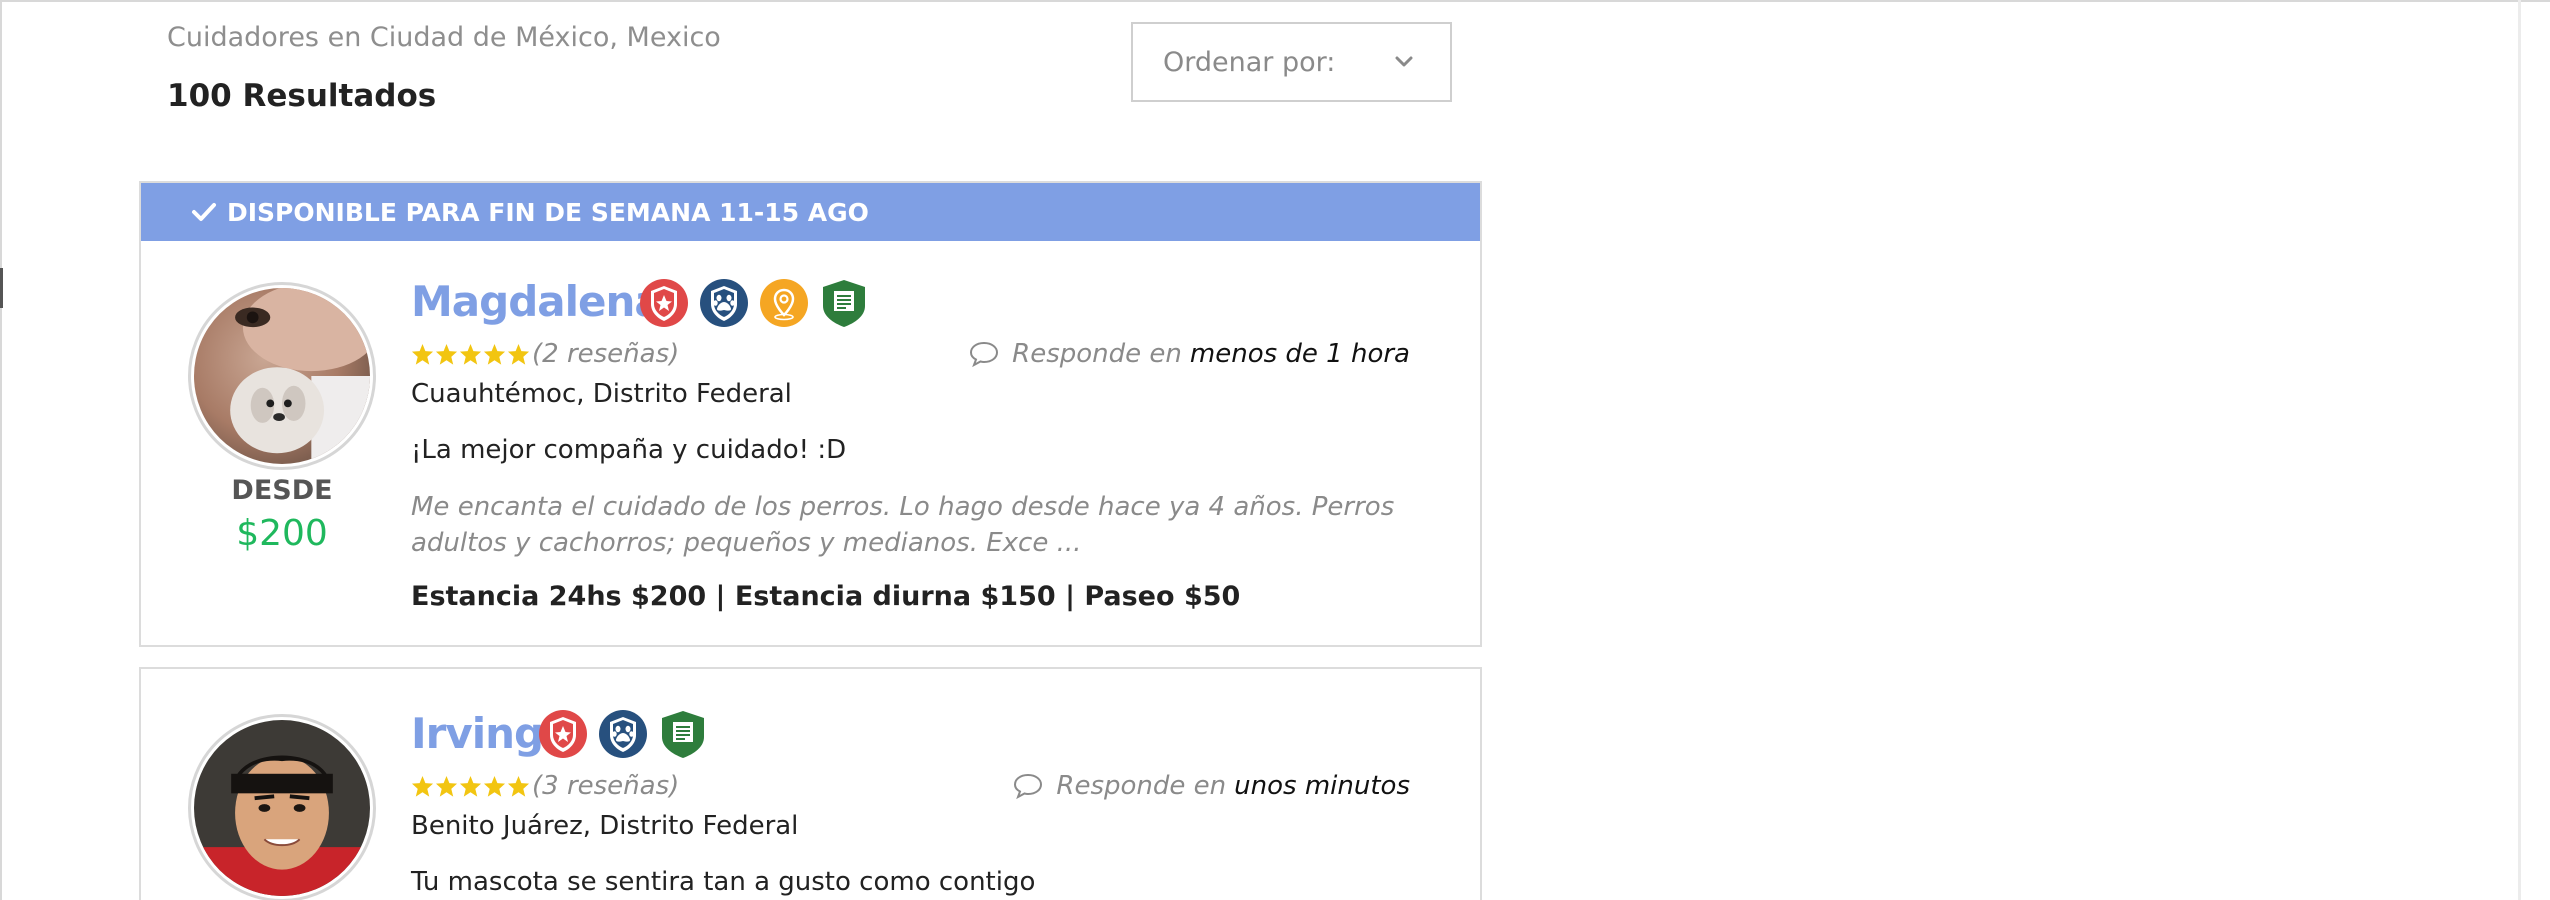  What do you see at coordinates (1, 450) in the screenshot?
I see `page-left-border` at bounding box center [1, 450].